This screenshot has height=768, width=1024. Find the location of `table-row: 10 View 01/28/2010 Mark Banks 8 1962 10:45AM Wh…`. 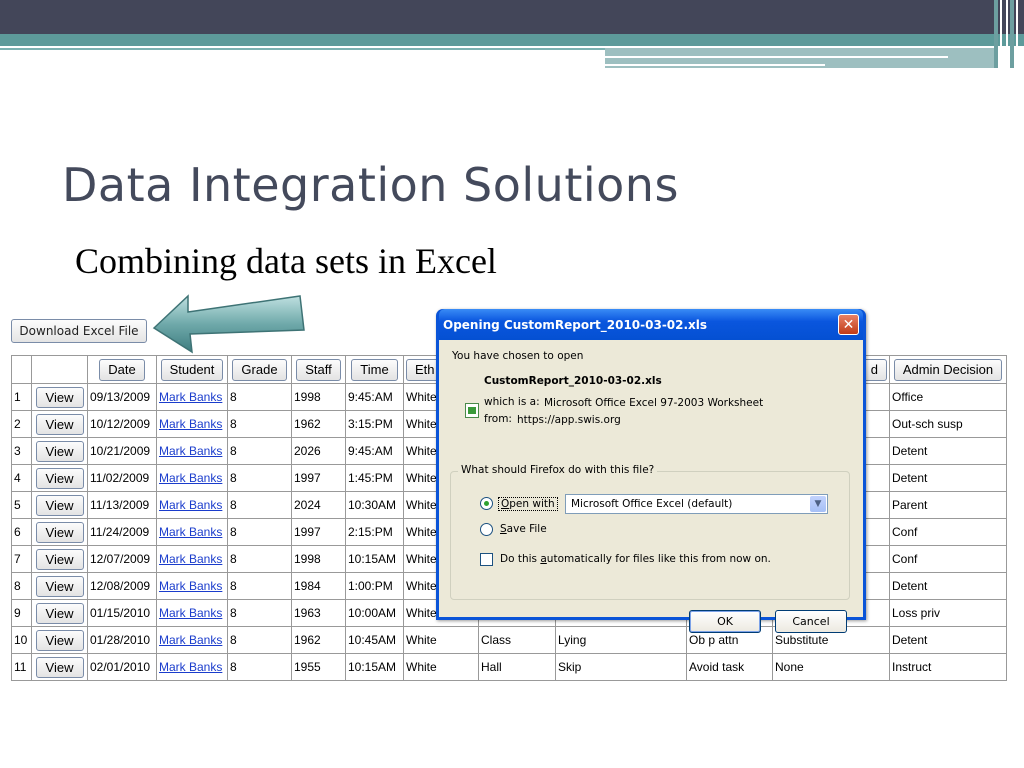

table-row: 10 View 01/28/2010 Mark Banks 8 1962 10:45AM Wh… is located at coordinates (509, 640).